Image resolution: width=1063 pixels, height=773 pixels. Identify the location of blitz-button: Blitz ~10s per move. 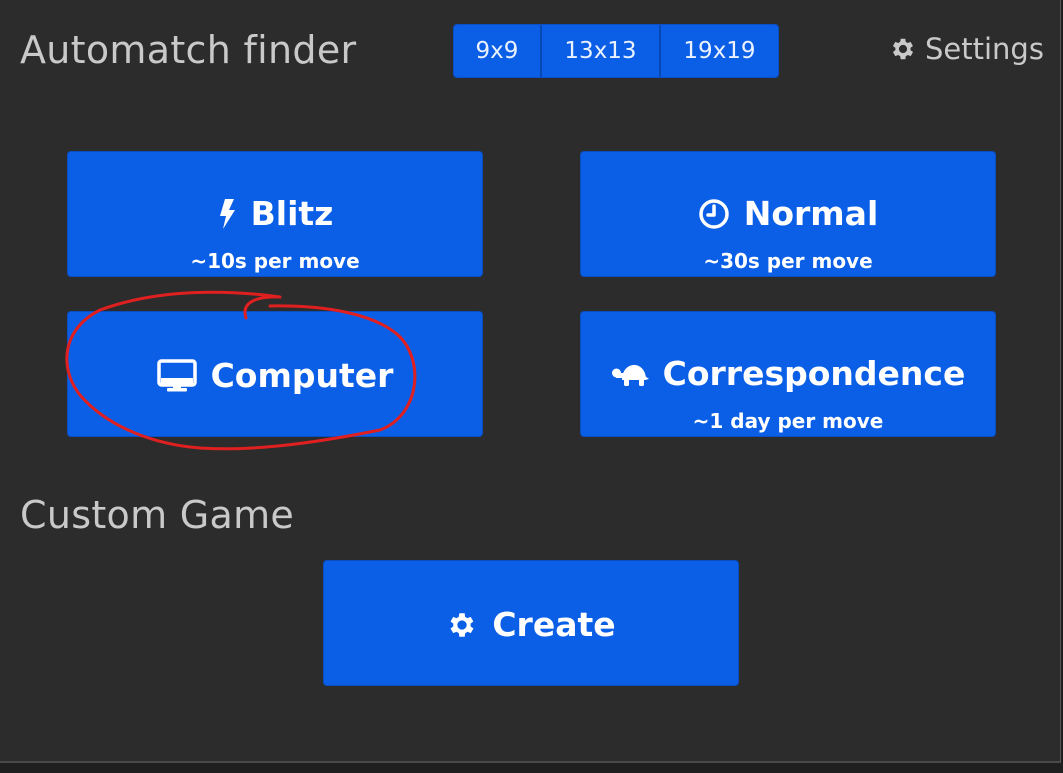
(275, 214).